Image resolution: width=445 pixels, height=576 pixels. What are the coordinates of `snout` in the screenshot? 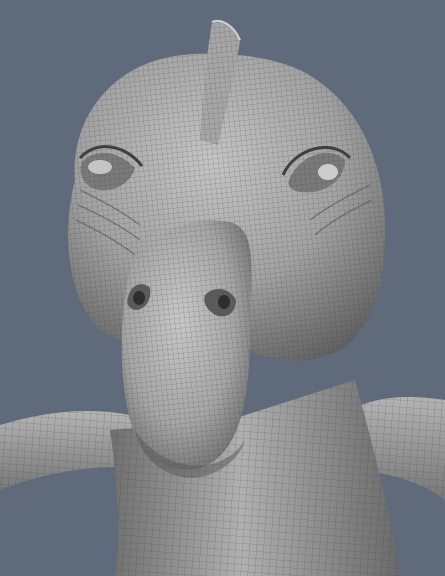 It's located at (186, 345).